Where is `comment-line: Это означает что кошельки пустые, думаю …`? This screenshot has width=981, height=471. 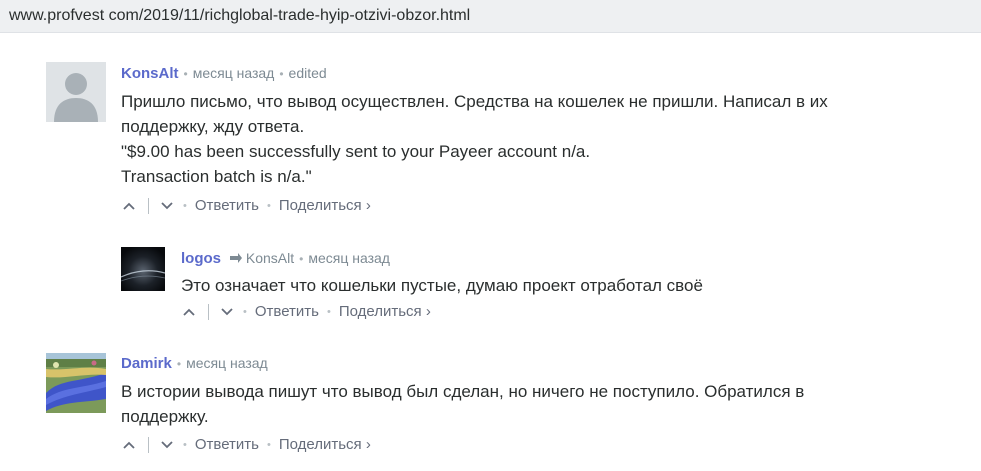
comment-line: Это означает что кошельки пустые, думаю … is located at coordinates (442, 285).